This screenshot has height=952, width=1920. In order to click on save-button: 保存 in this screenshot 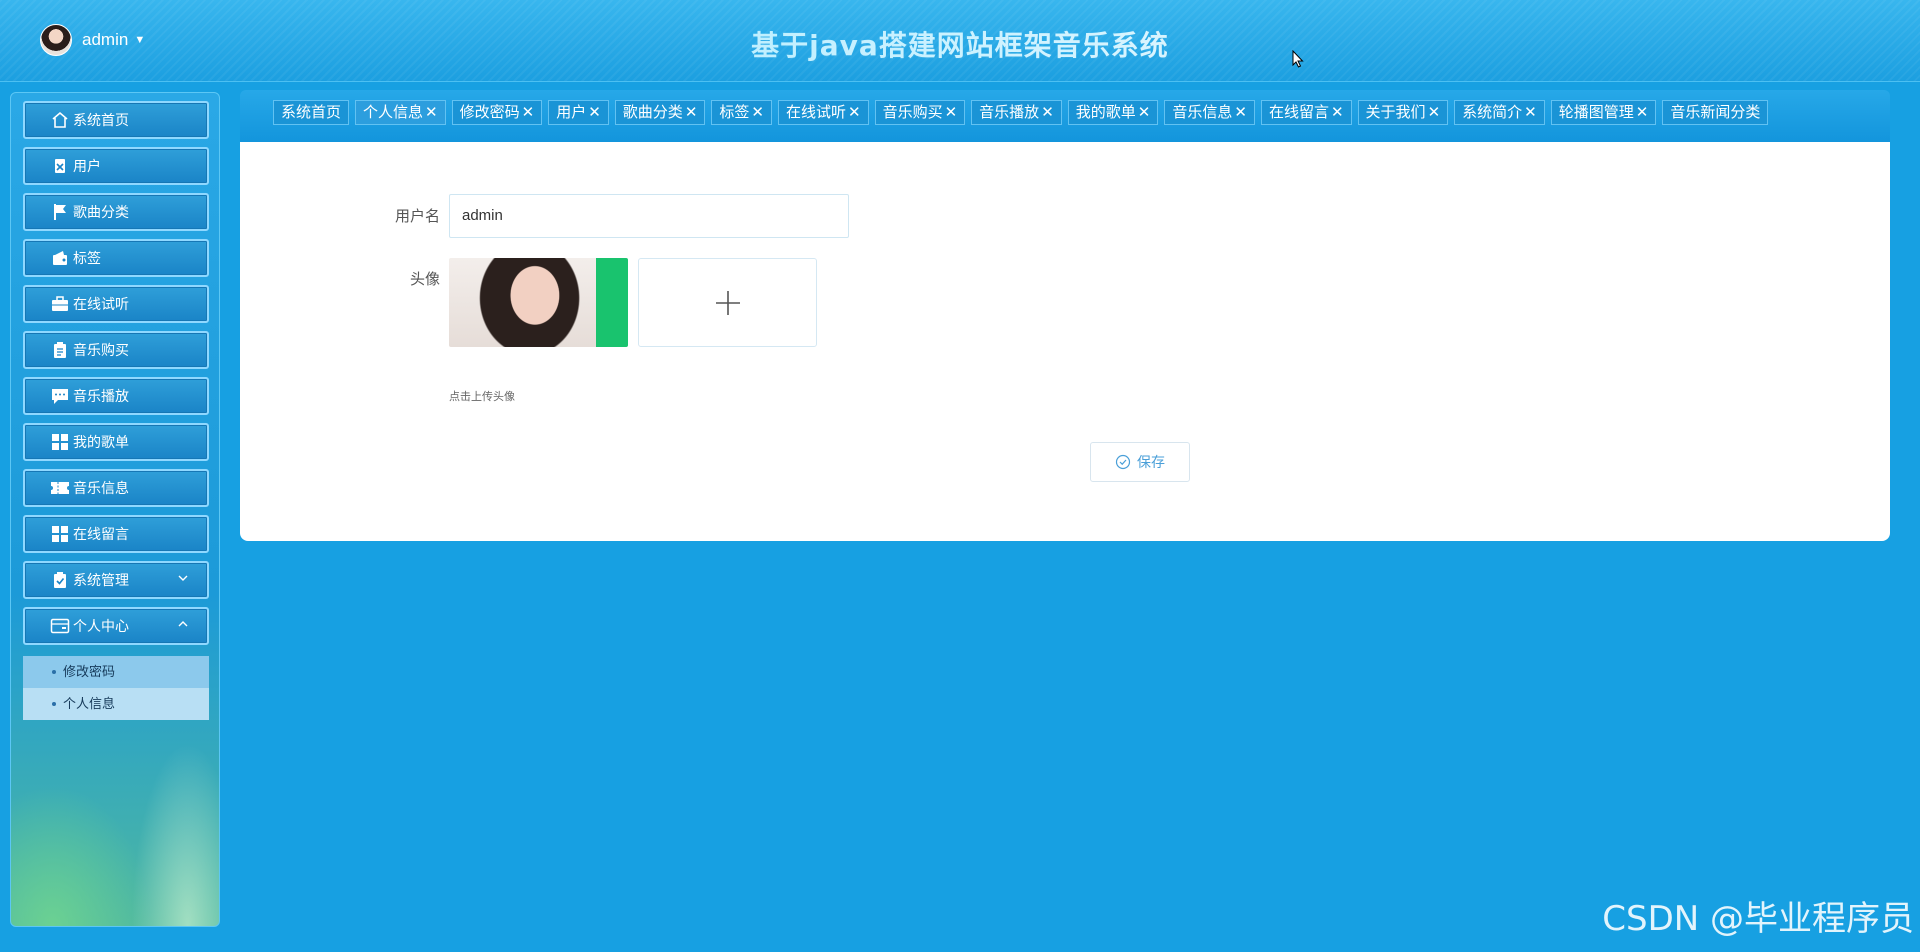, I will do `click(1140, 462)`.